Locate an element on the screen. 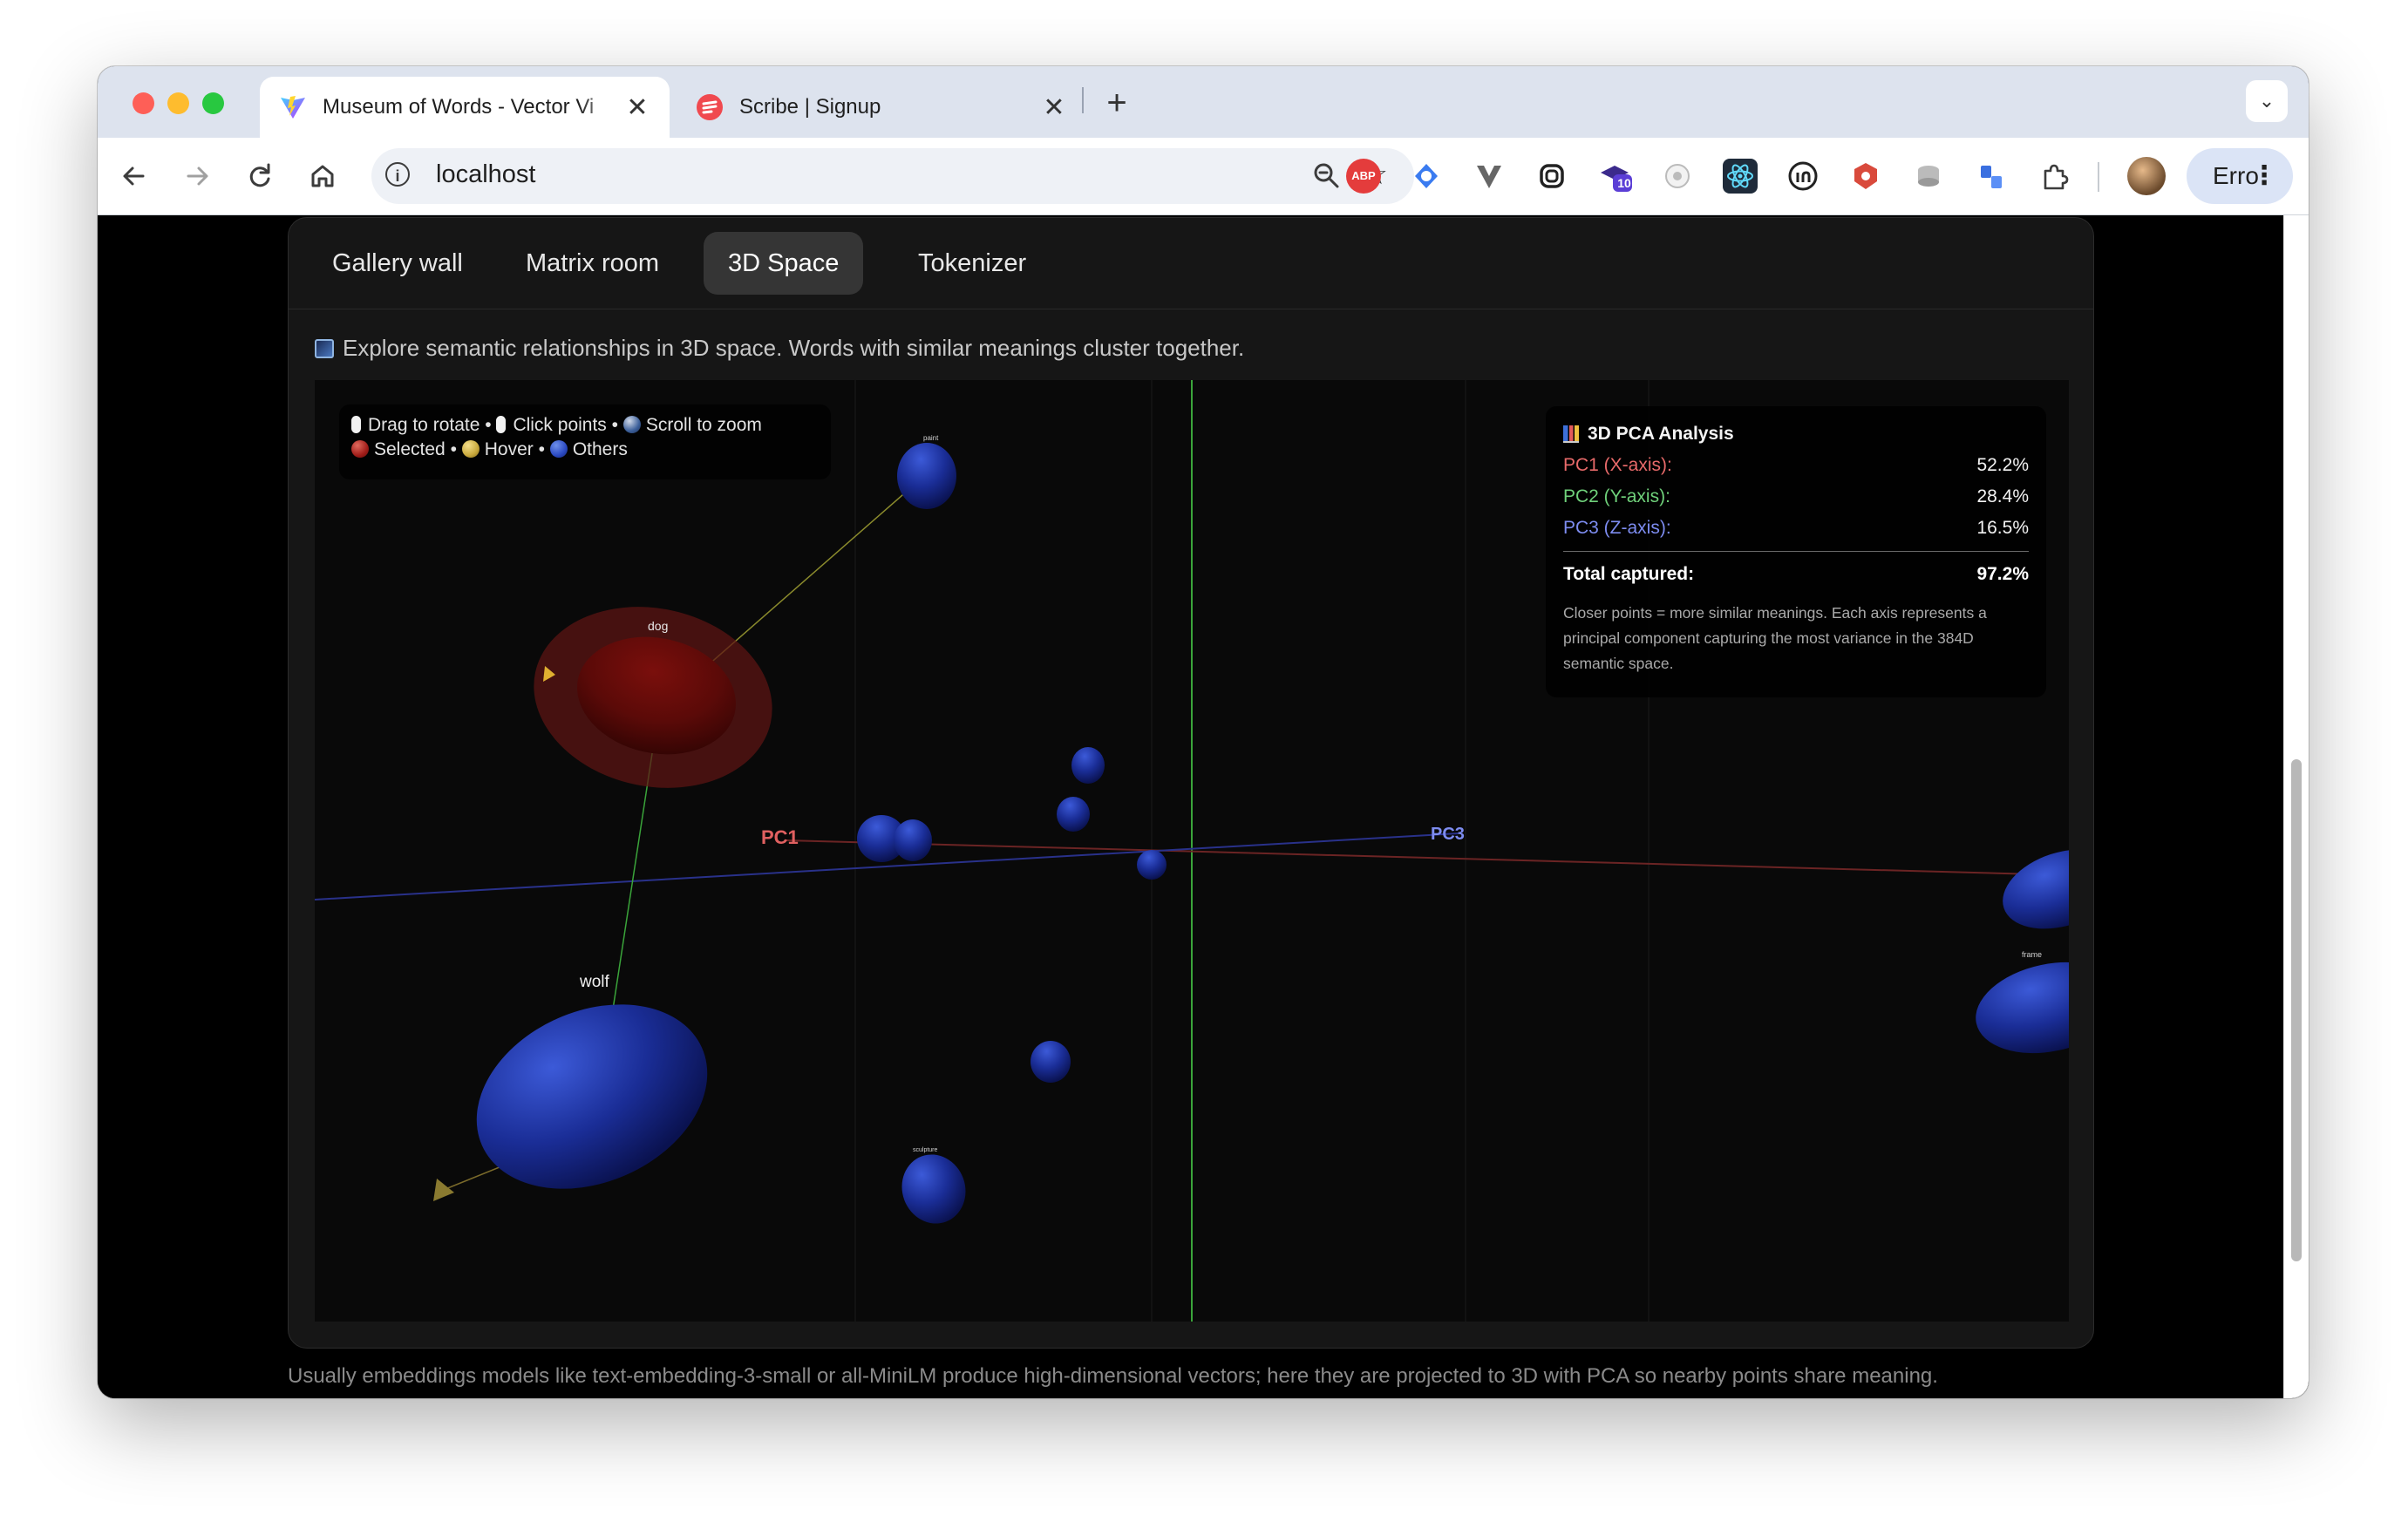 The height and width of the screenshot is (1529, 2408). word-label-sculpture: sculpture is located at coordinates (926, 1150).